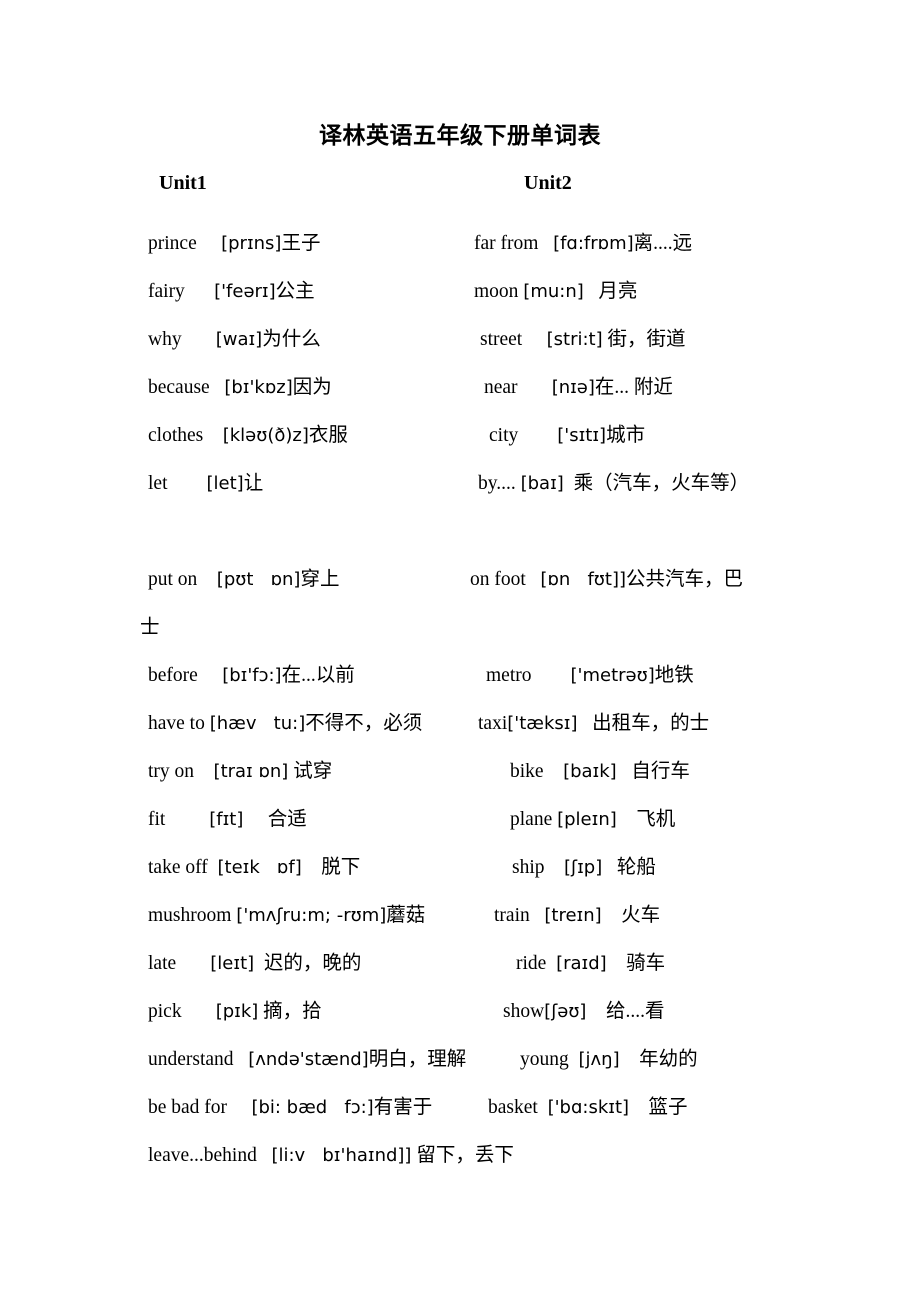 The width and height of the screenshot is (920, 1302). What do you see at coordinates (176, 723) in the screenshot?
I see `word-left: have to` at bounding box center [176, 723].